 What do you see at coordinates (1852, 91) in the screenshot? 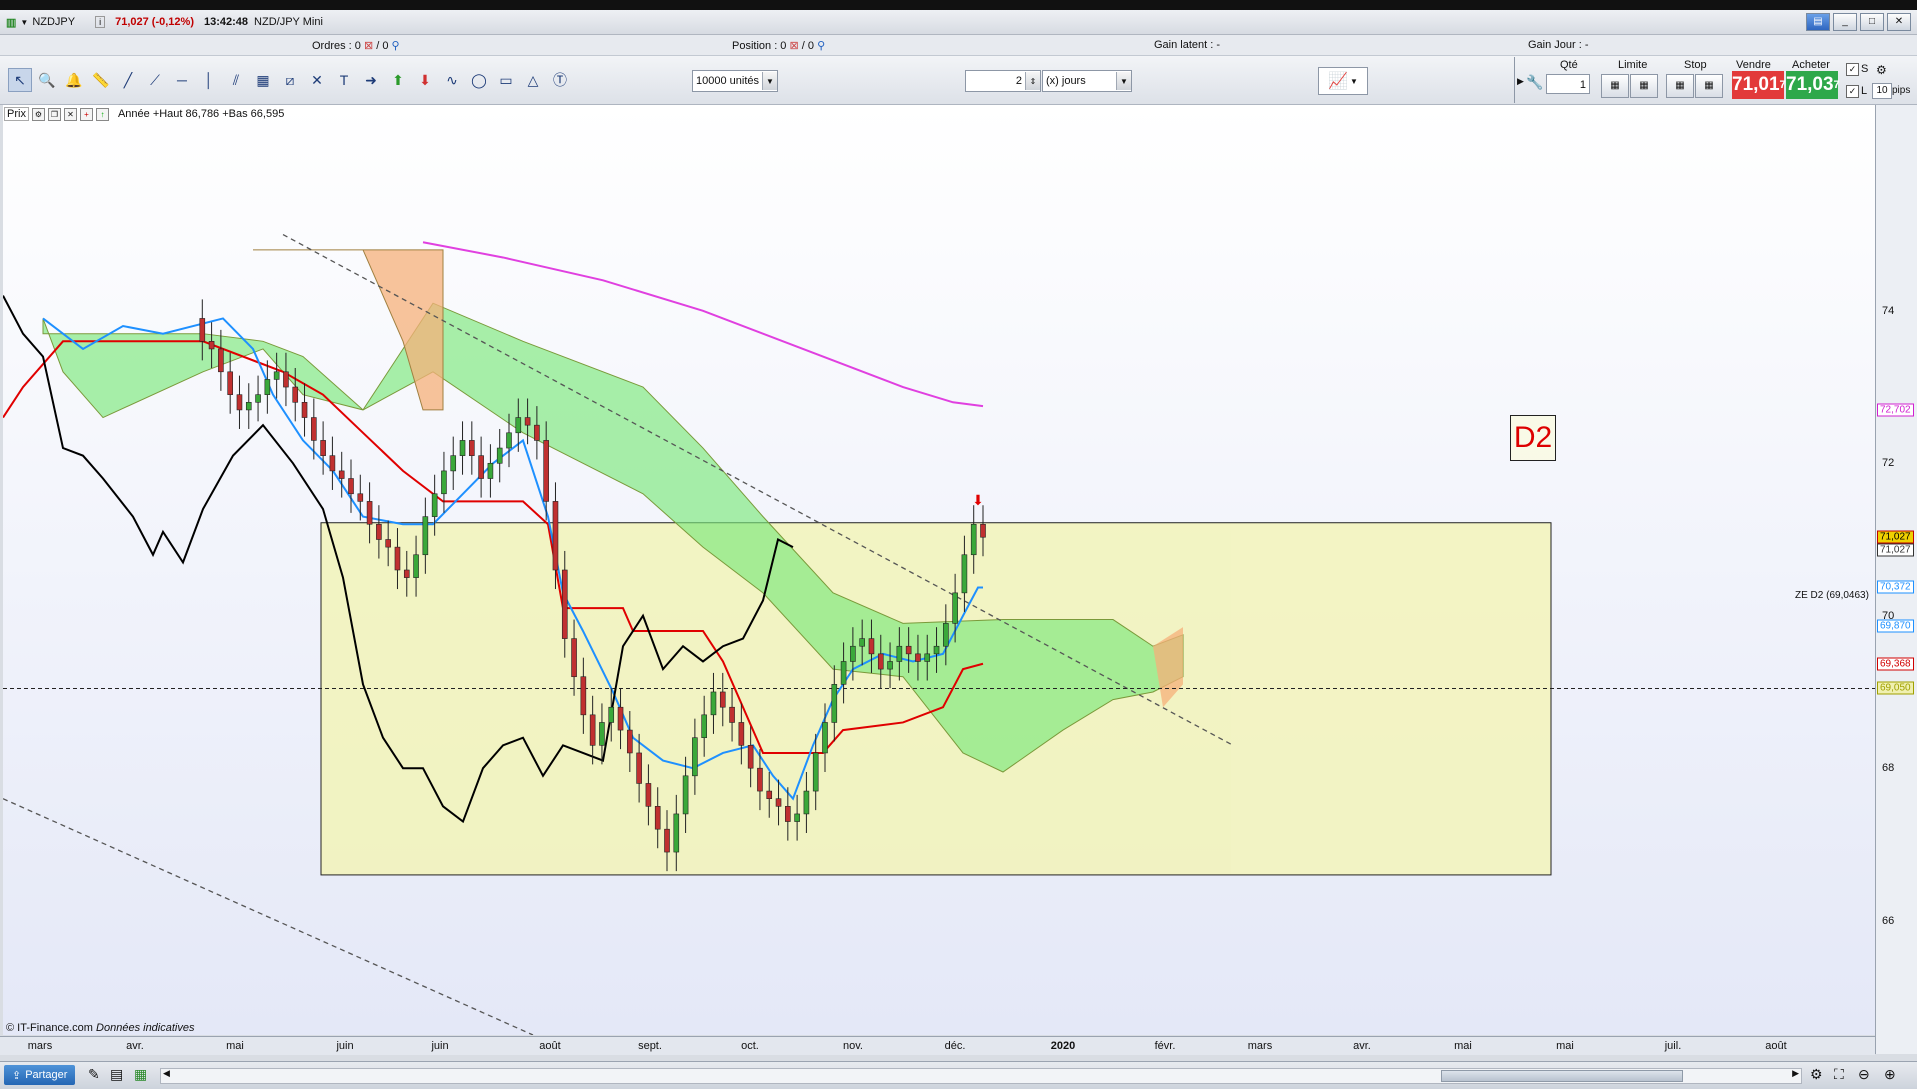
I see `l-checkbox: ✓` at bounding box center [1852, 91].